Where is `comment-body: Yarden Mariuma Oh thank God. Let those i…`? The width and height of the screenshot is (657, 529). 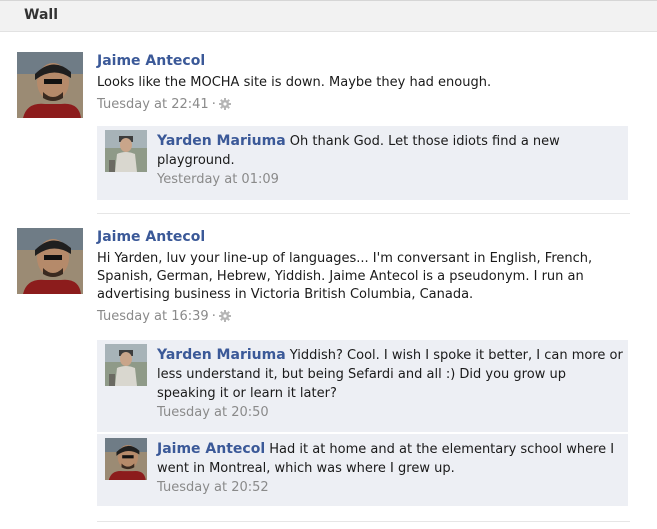 comment-body: Yarden Mariuma Oh thank God. Let those i… is located at coordinates (390, 160).